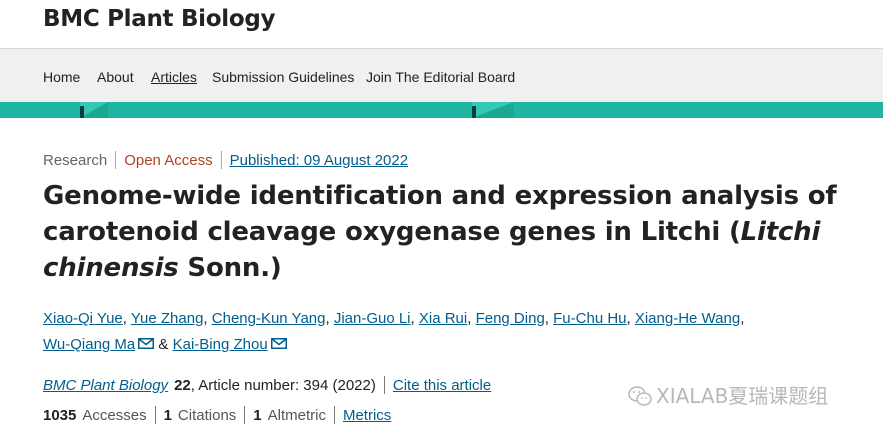 The width and height of the screenshot is (883, 435). What do you see at coordinates (167, 318) in the screenshot?
I see `author-link: Yue Zhang` at bounding box center [167, 318].